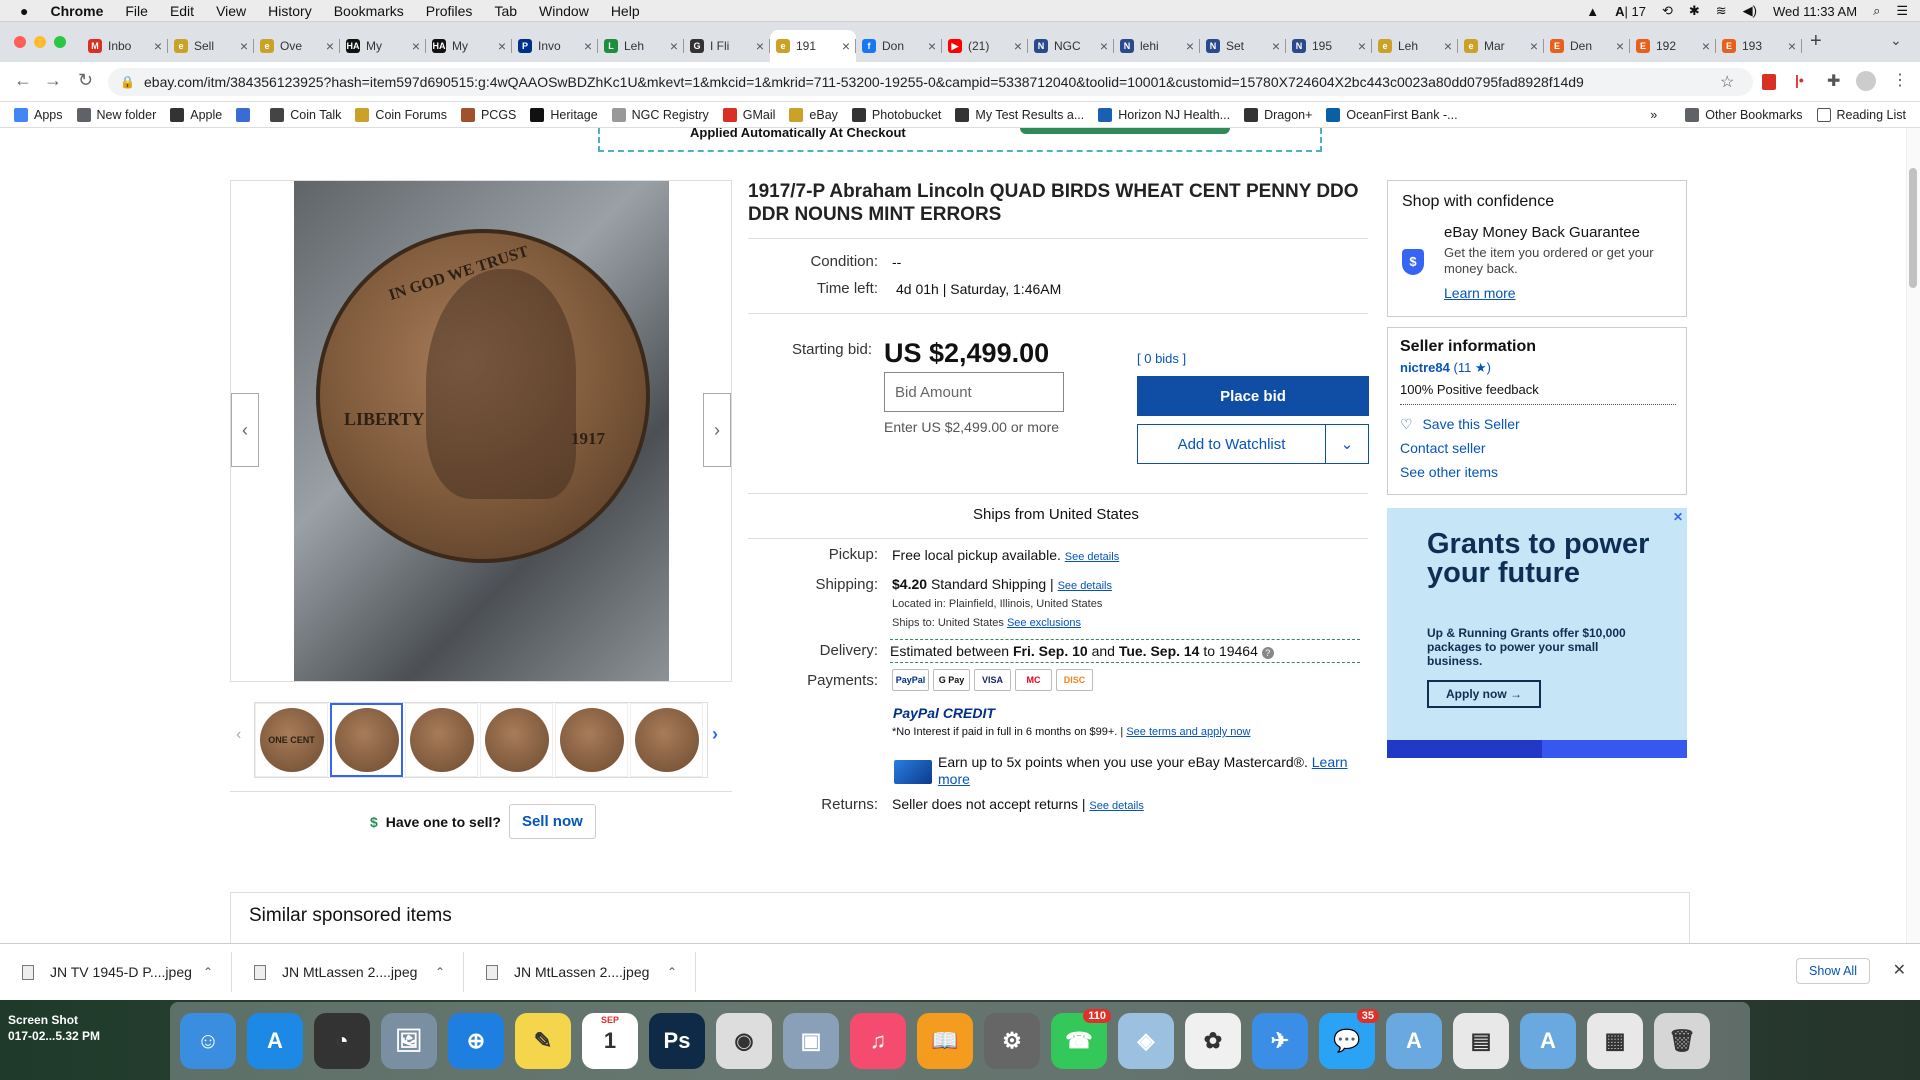 The width and height of the screenshot is (1920, 1080). Describe the element at coordinates (125, 46) in the screenshot. I see `tab: M Inbo ×` at that location.